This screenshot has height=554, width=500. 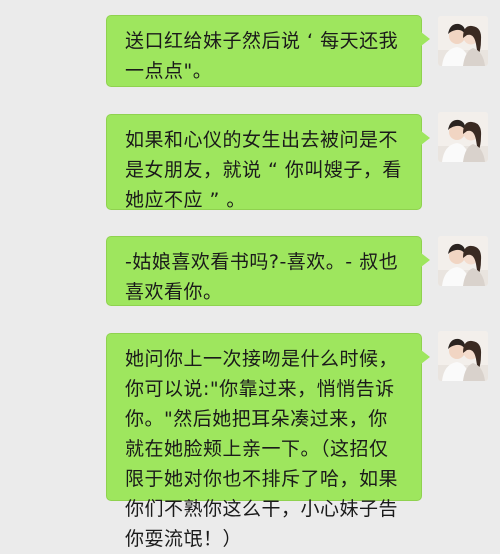 What do you see at coordinates (268, 162) in the screenshot?
I see `message-bubble: 如果和心仪的女生出去被问是不是女朋友，就说 “ 你叫嫂子，看她应不应 ” 。` at bounding box center [268, 162].